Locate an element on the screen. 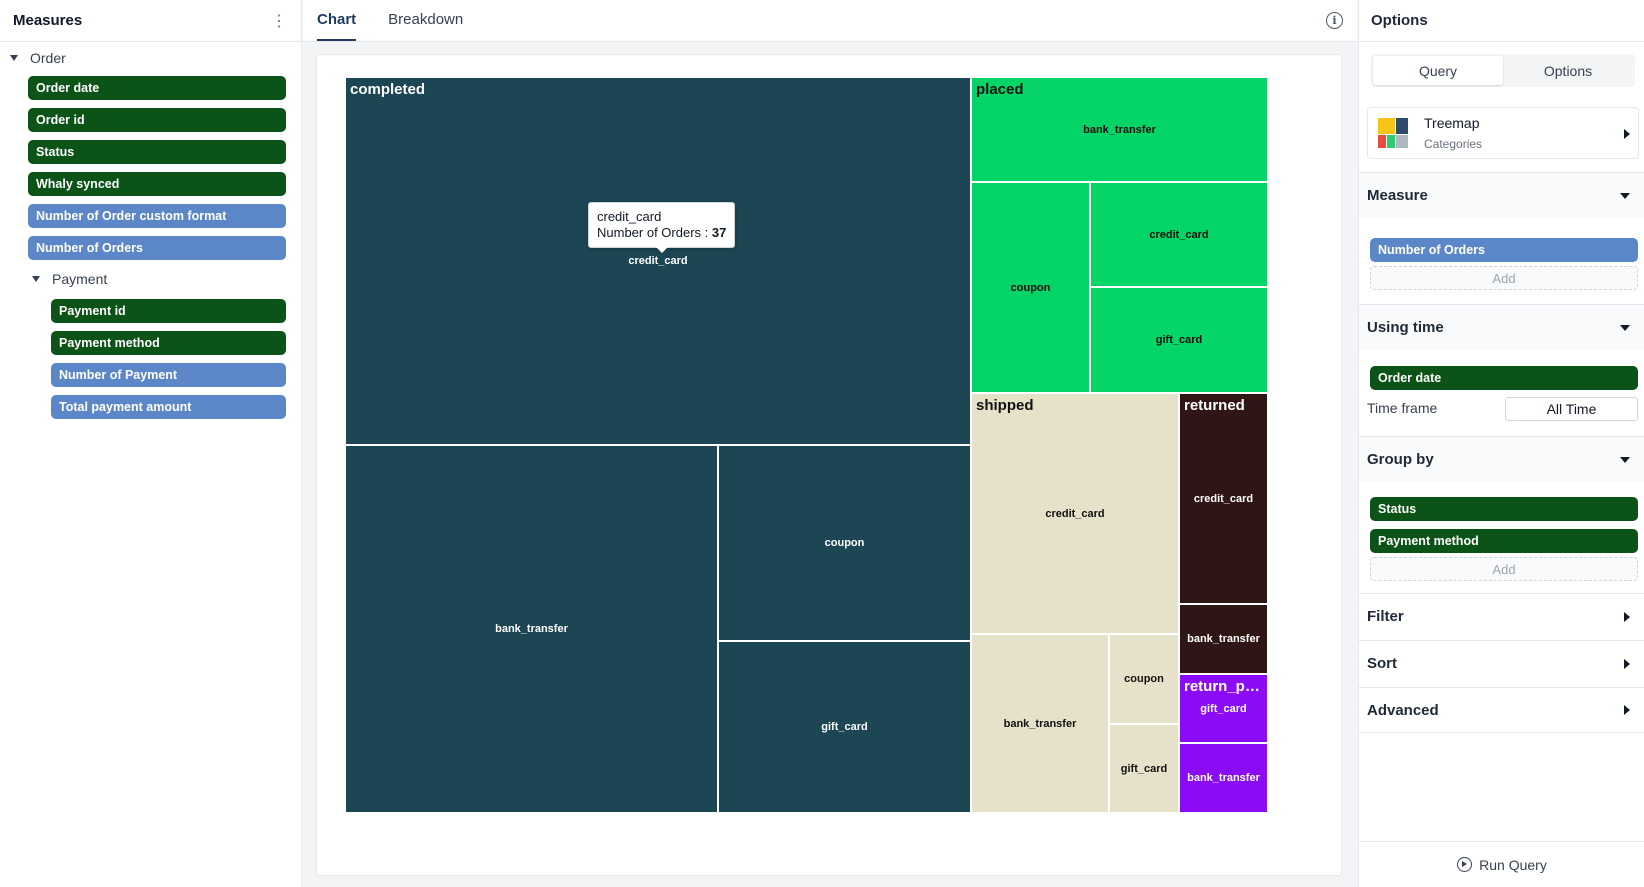 The width and height of the screenshot is (1644, 887). tooltip-measure: Number of Orders is located at coordinates (649, 232).